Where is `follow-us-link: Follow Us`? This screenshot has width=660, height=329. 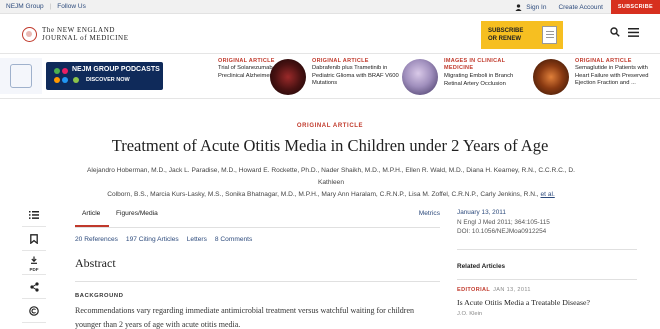 follow-us-link: Follow Us is located at coordinates (71, 6).